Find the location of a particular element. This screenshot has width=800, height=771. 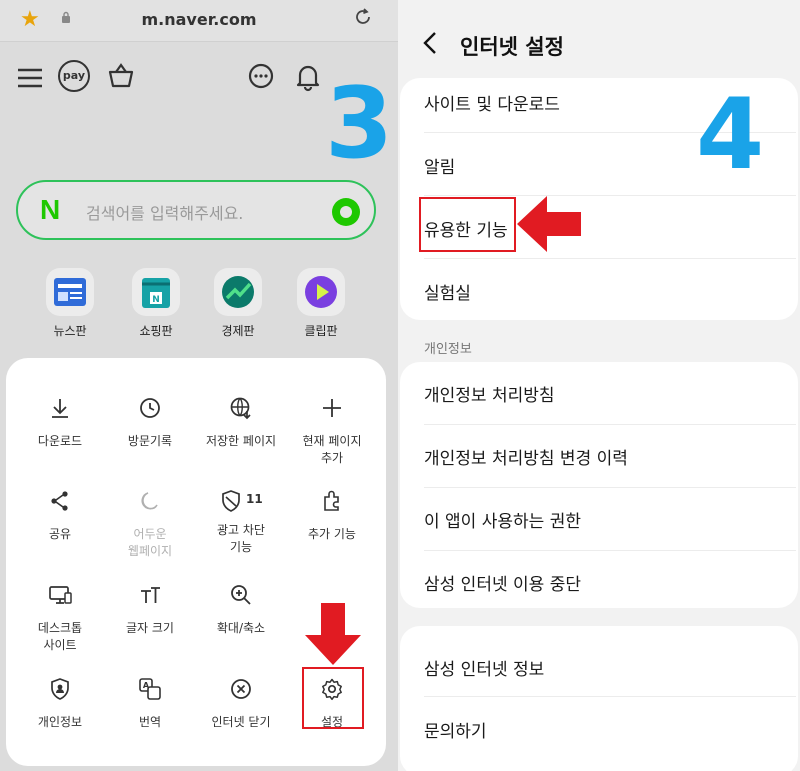

menu-label: 개인정보 is located at coordinates (60, 722).